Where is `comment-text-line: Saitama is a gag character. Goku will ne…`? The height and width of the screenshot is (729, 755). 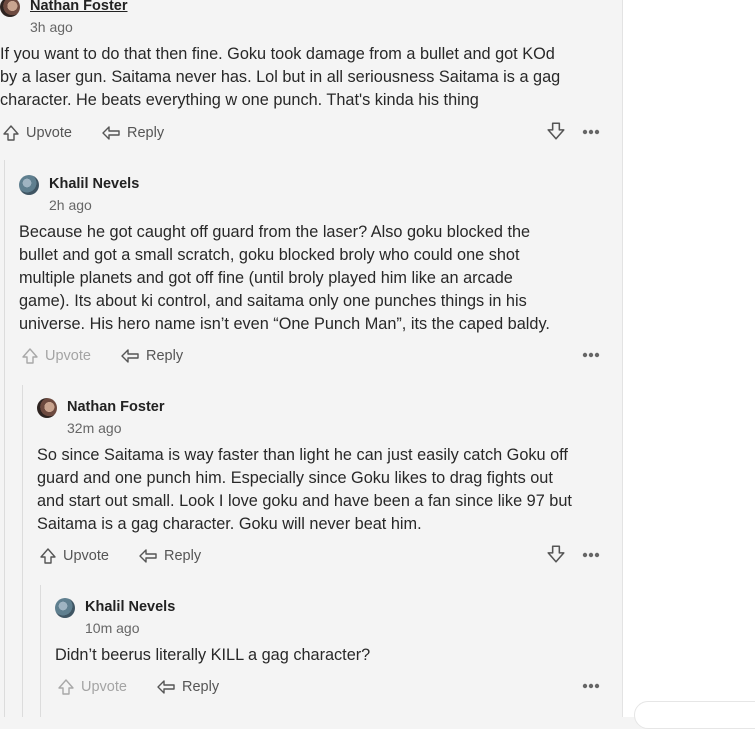 comment-text-line: Saitama is a gag character. Goku will ne… is located at coordinates (229, 524).